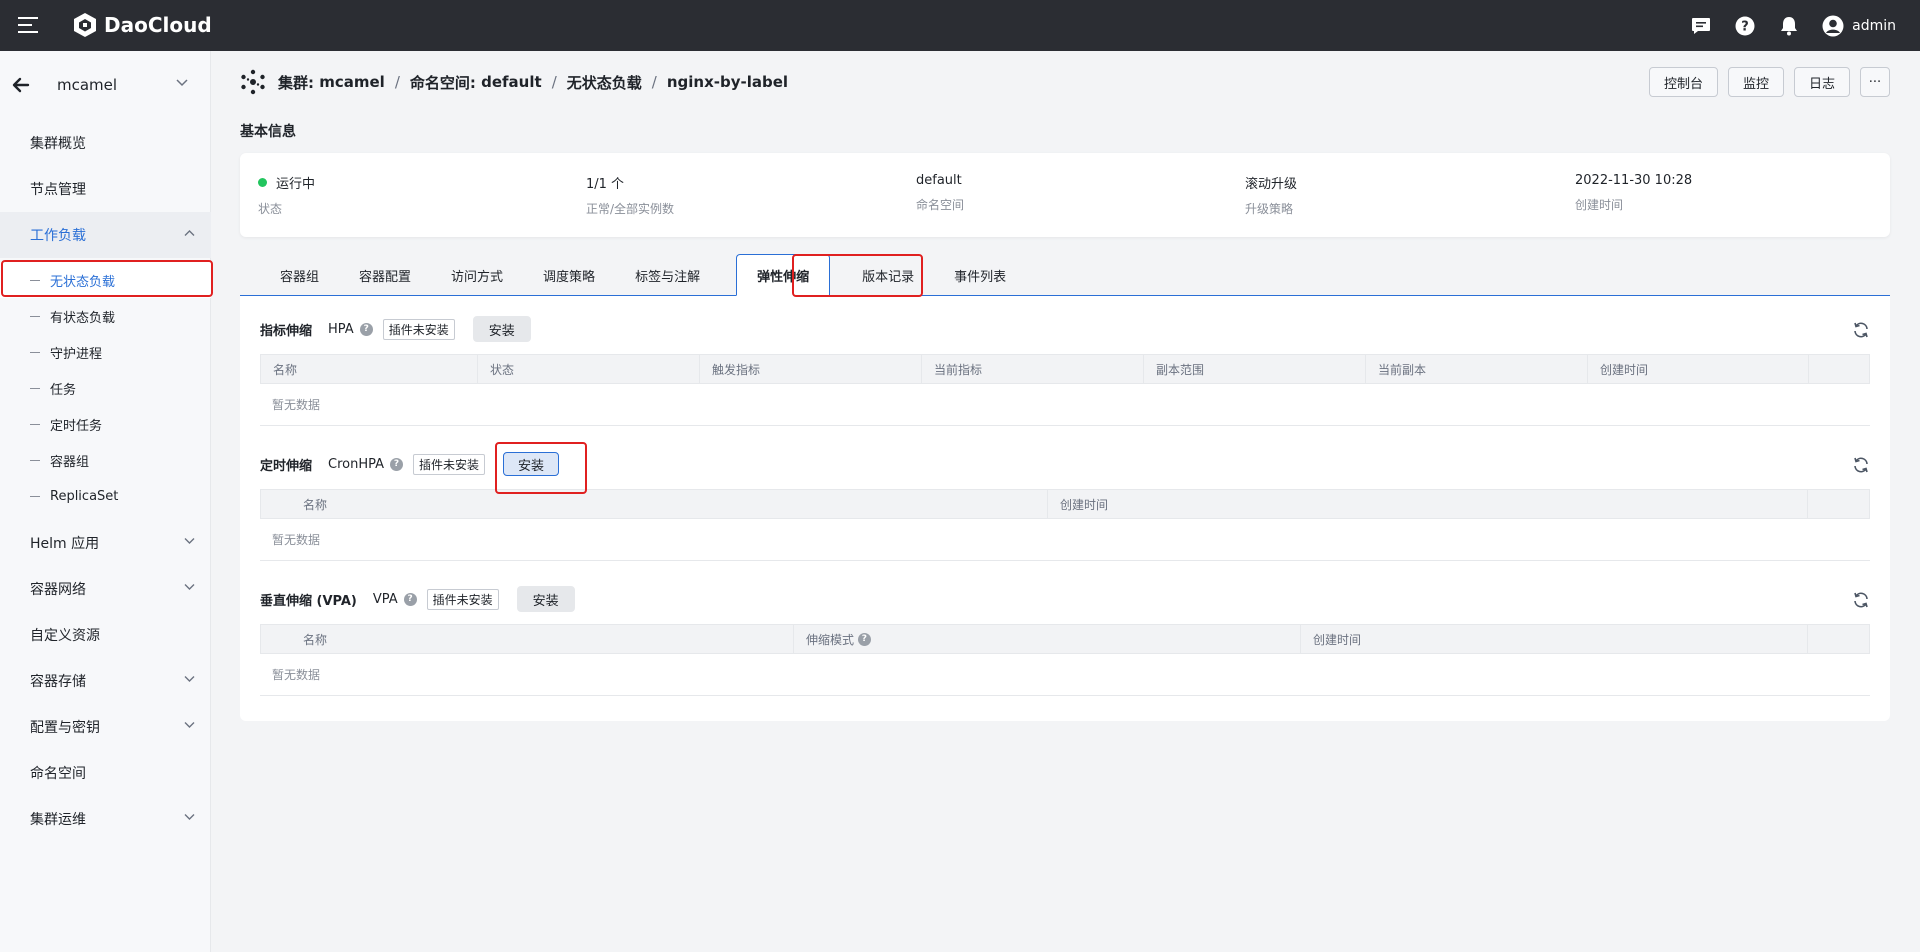  Describe the element at coordinates (105, 496) in the screenshot. I see `sidebar-subitem-replicasets: ReplicaSet` at that location.